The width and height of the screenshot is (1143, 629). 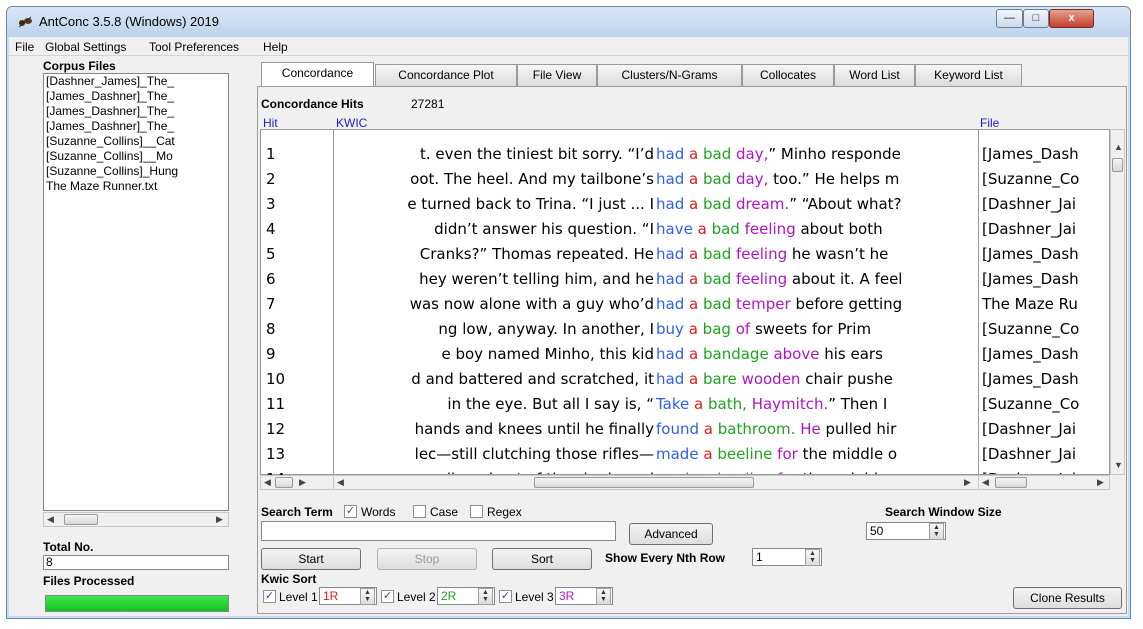 I want to click on tab-file-view: File View, so click(x=557, y=75).